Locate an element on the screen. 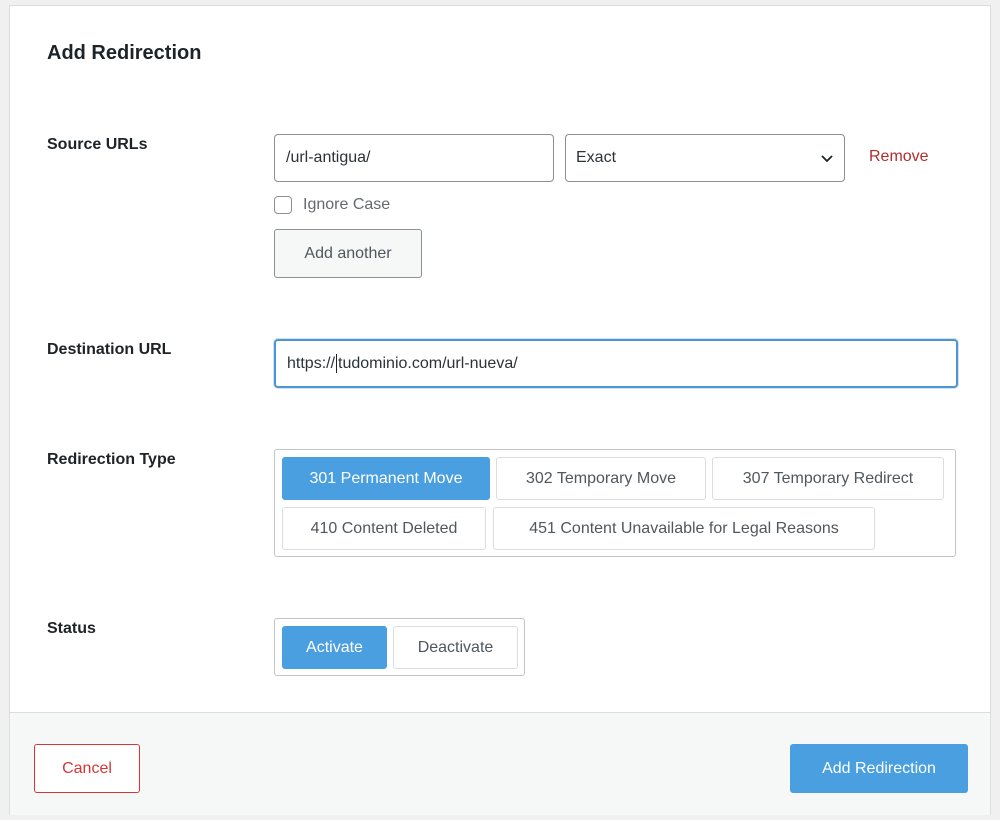 Image resolution: width=1000 pixels, height=820 pixels. source-url-value: /url-antigua/ is located at coordinates (328, 157).